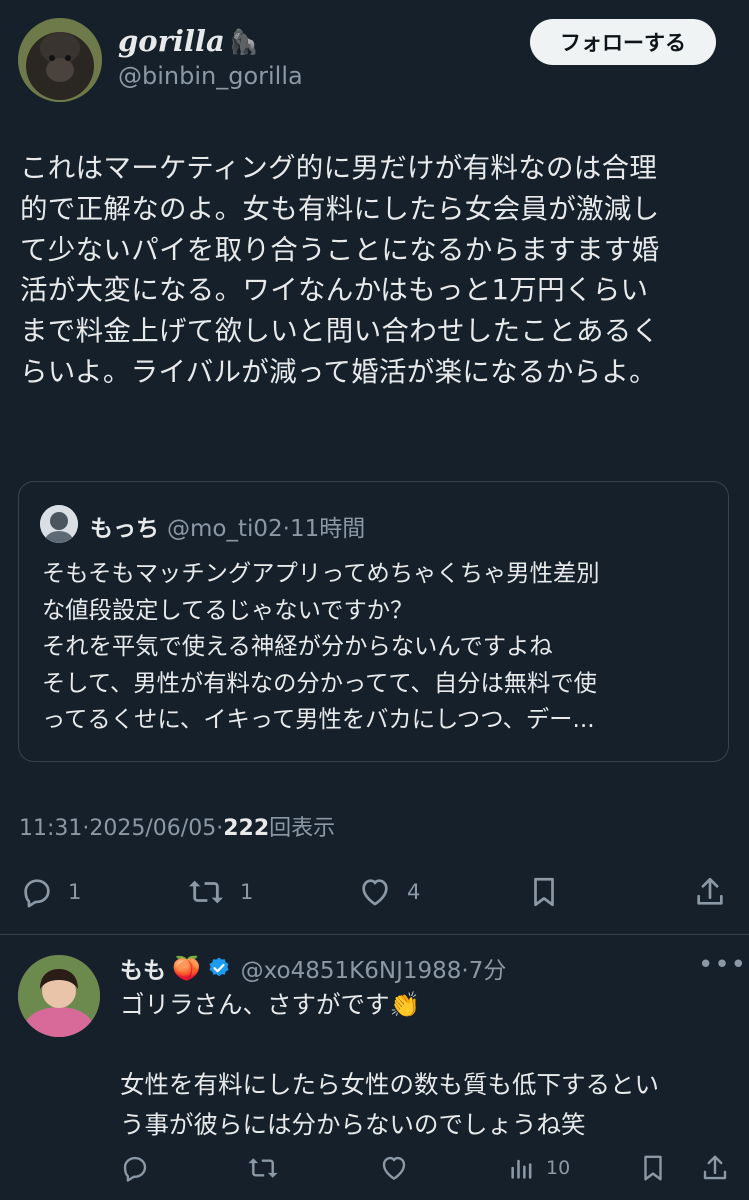  What do you see at coordinates (243, 41) in the screenshot?
I see `gorilla-emoji: 🦍` at bounding box center [243, 41].